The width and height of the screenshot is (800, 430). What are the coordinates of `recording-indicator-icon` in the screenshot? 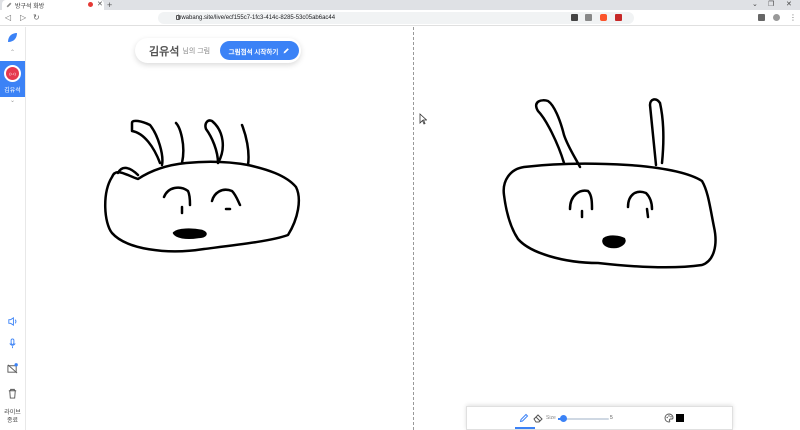 It's located at (90, 4).